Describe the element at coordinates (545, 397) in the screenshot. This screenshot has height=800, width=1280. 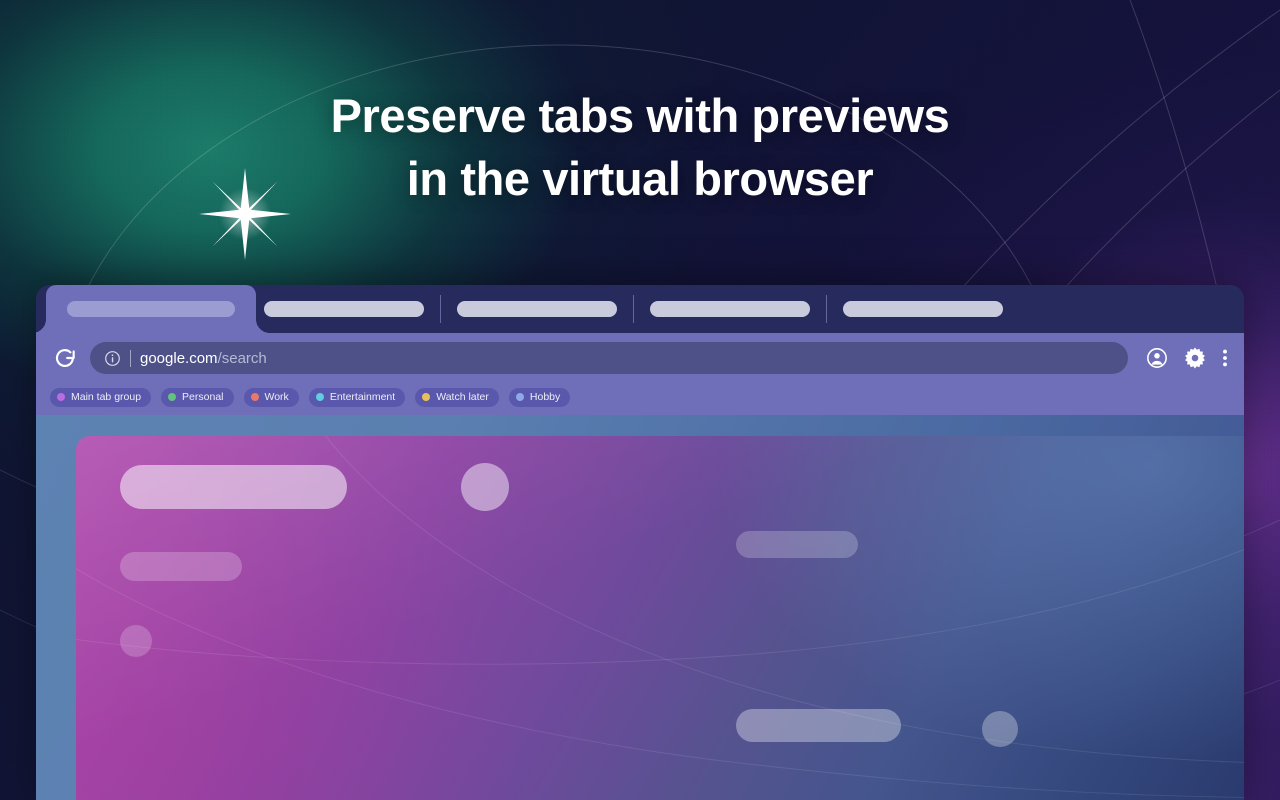
I see `tab-group-label: Hobby` at that location.